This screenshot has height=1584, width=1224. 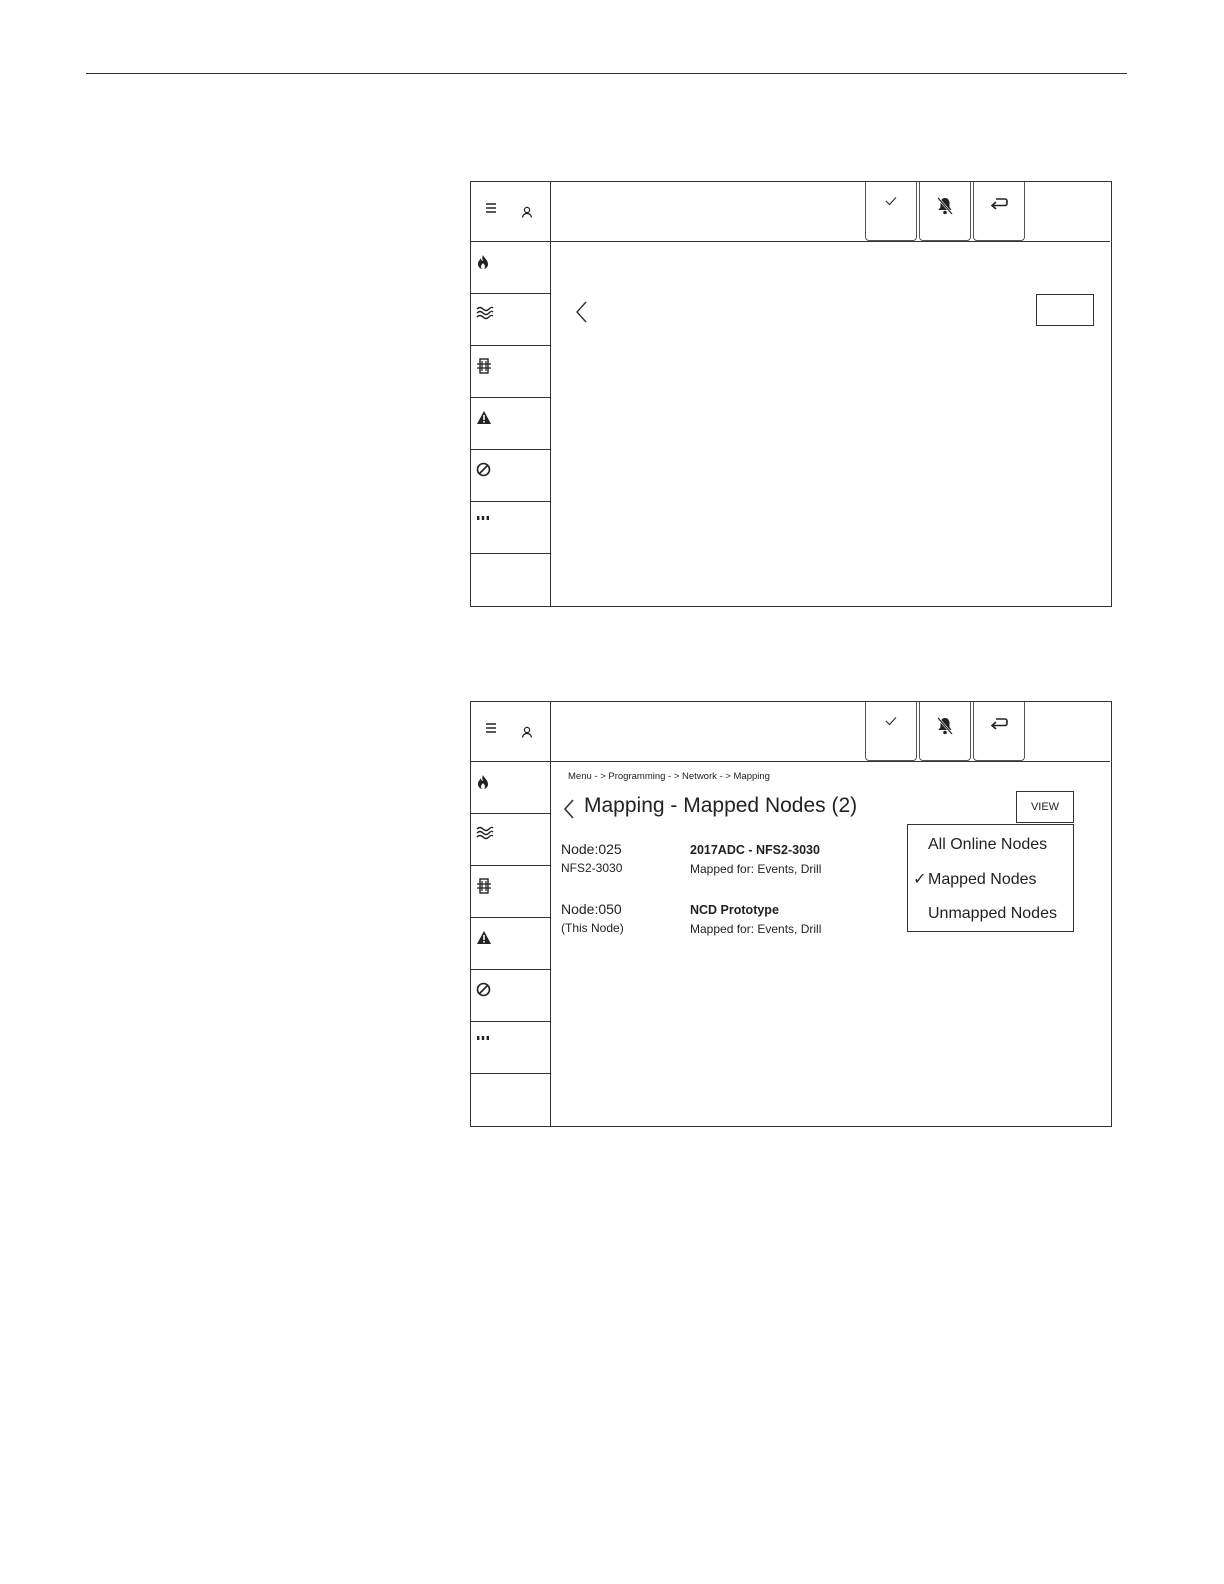 What do you see at coordinates (1045, 807) in the screenshot?
I see `view-button: VIEW` at bounding box center [1045, 807].